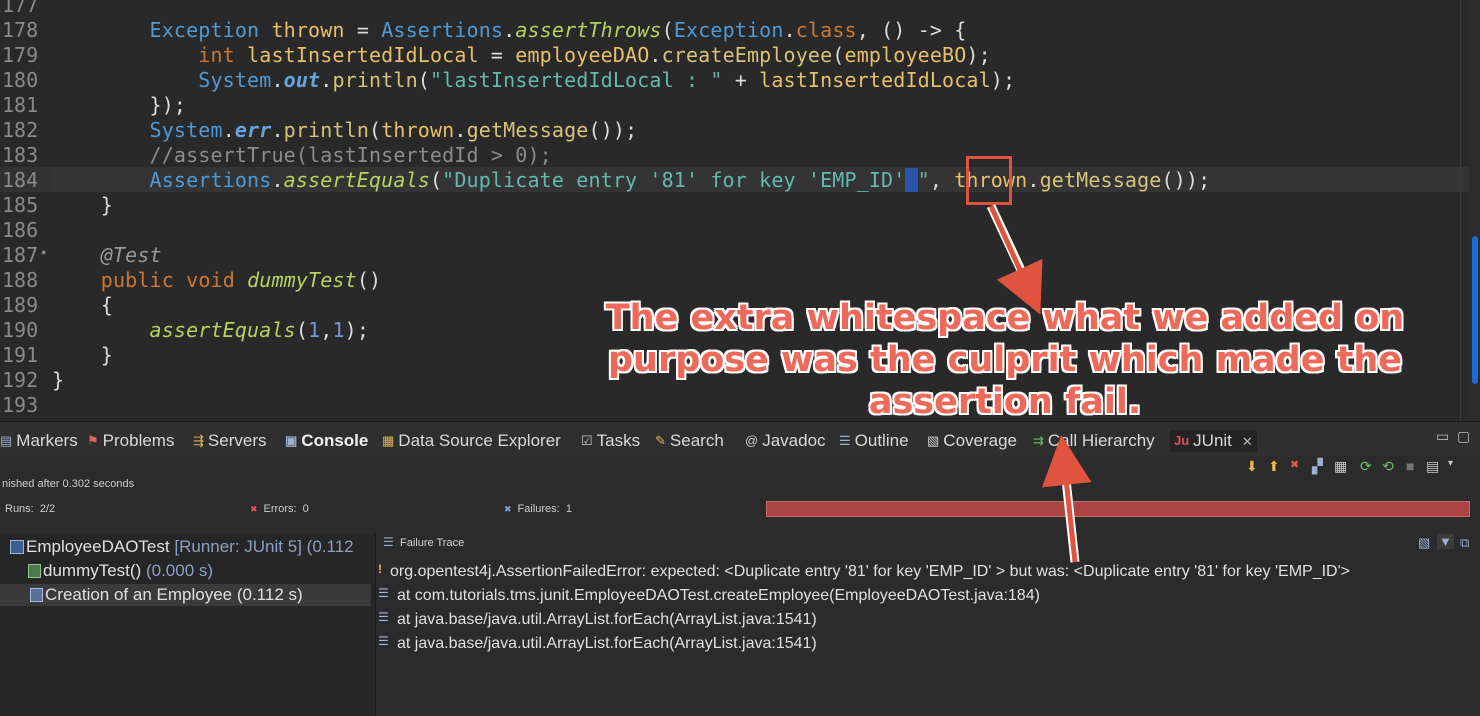 The image size is (1480, 716). Describe the element at coordinates (305, 509) in the screenshot. I see `errors-value: 0` at that location.